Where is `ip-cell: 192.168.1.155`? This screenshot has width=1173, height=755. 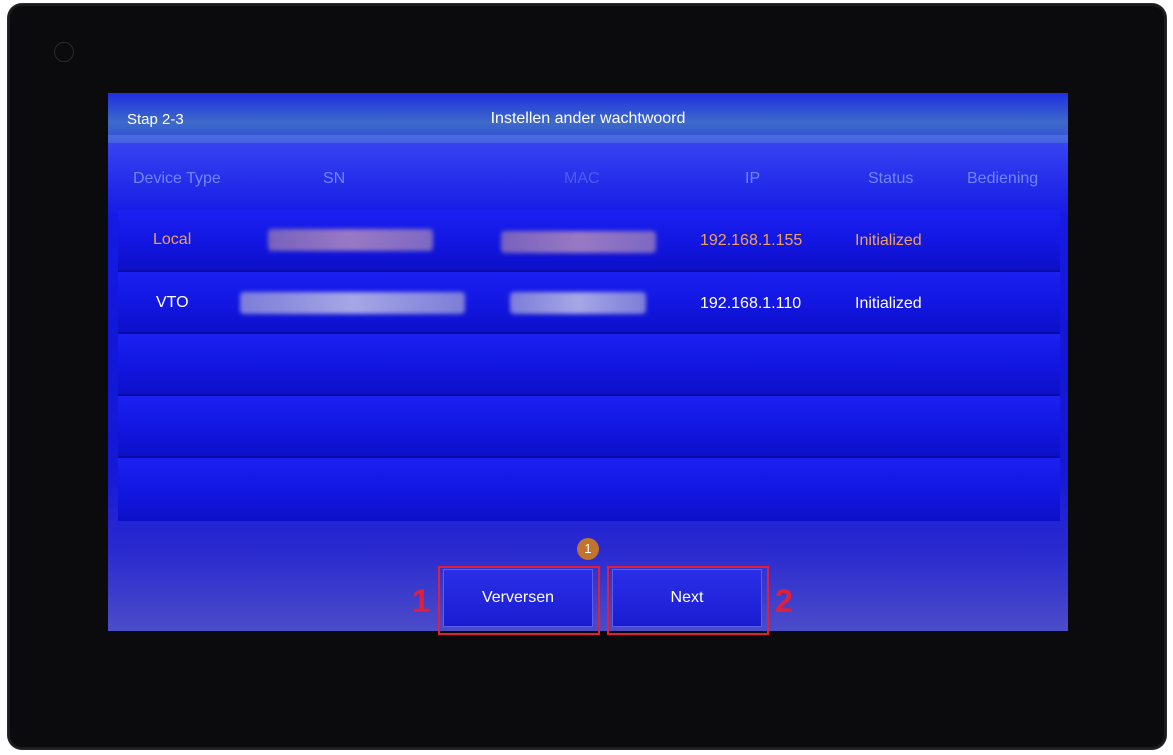
ip-cell: 192.168.1.155 is located at coordinates (751, 240).